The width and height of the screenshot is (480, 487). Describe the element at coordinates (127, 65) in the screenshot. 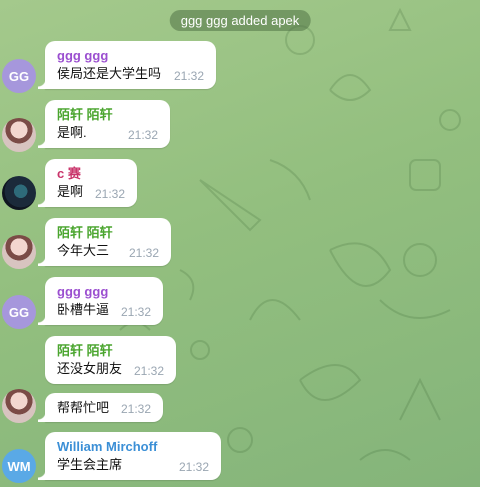

I see `message-bubble: ggg ggg 侯局还是大学生吗 21:32` at that location.